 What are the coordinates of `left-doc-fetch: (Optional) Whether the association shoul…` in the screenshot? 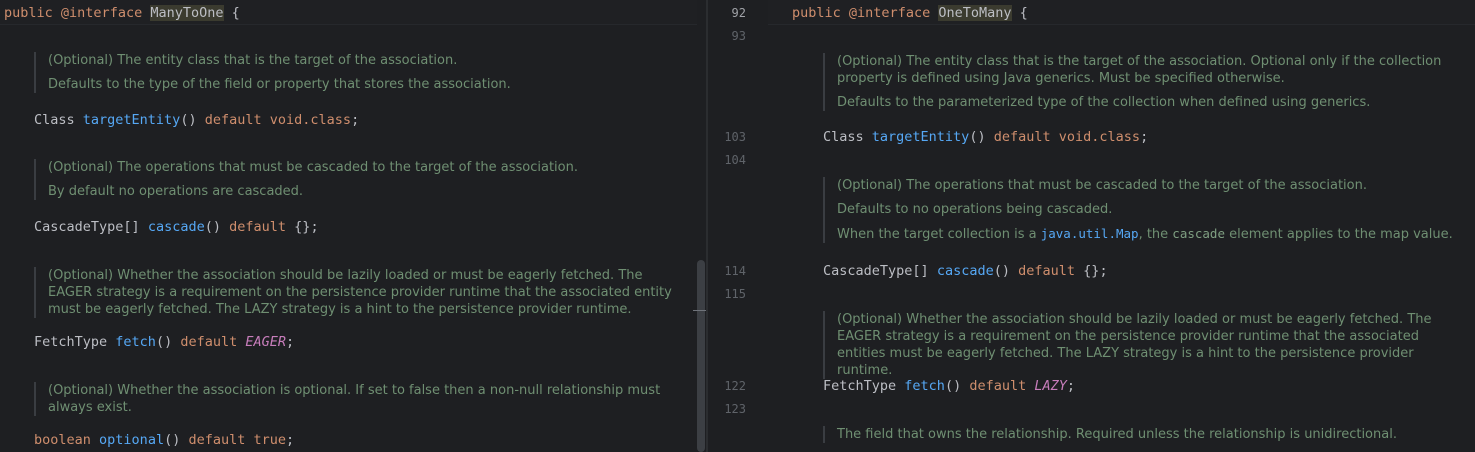 It's located at (356, 292).